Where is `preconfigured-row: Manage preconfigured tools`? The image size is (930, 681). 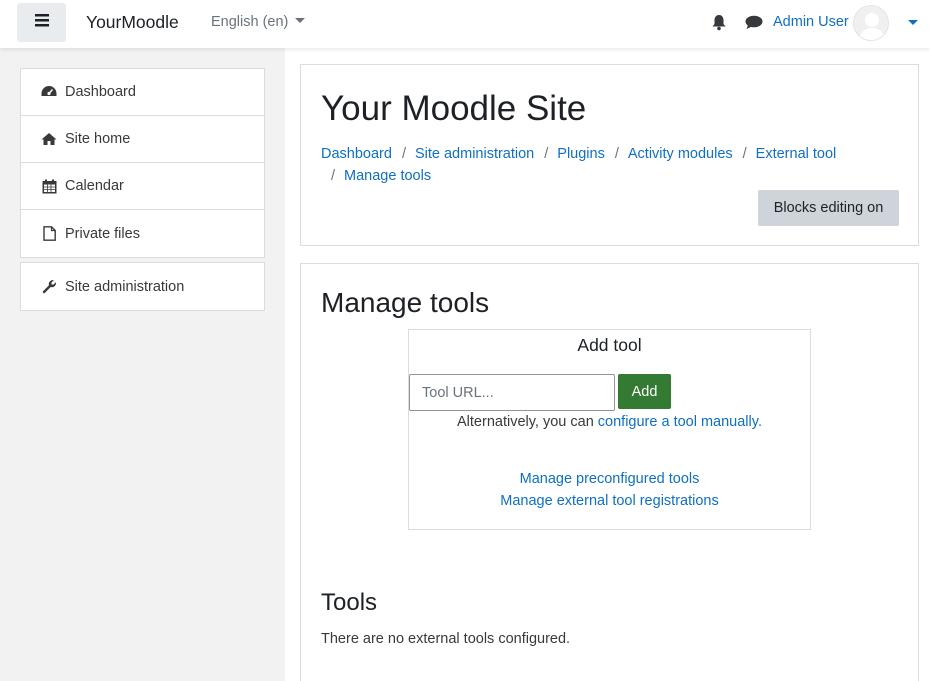 preconfigured-row: Manage preconfigured tools is located at coordinates (609, 479).